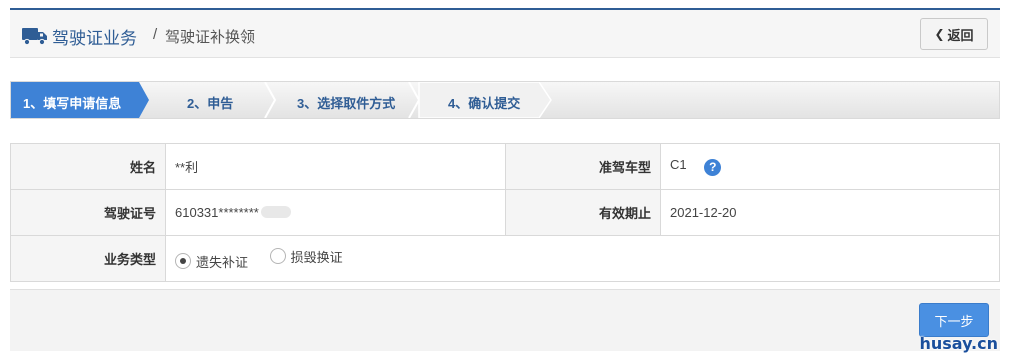 The height and width of the screenshot is (358, 1011). What do you see at coordinates (958, 343) in the screenshot?
I see `watermark: husay.cn` at bounding box center [958, 343].